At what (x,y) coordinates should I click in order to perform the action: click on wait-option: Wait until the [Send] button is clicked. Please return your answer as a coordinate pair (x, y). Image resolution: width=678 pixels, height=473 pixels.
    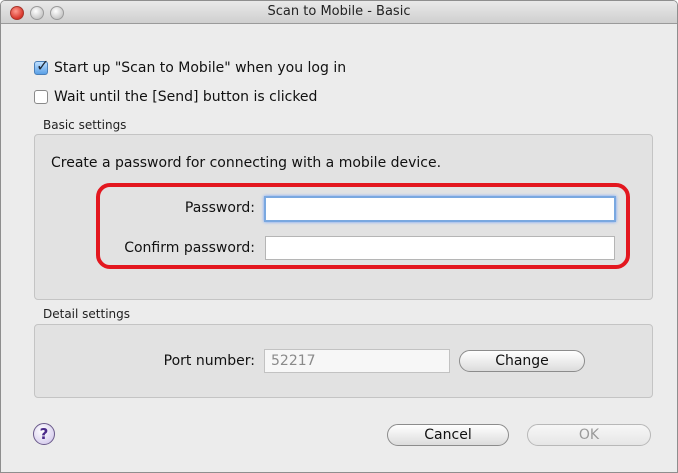
    Looking at the image, I should click on (175, 97).